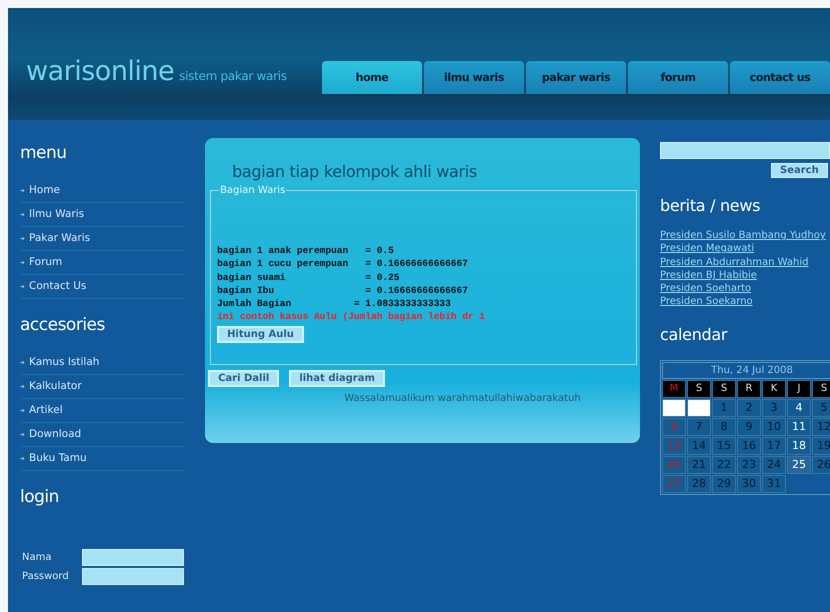 This screenshot has height=612, width=830. Describe the element at coordinates (103, 411) in the screenshot. I see `sidebar-link: Artikel` at that location.